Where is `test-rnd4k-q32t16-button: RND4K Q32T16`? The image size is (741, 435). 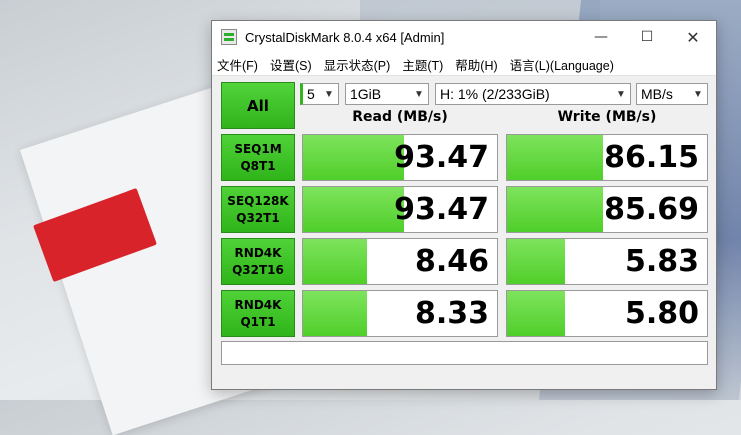
test-rnd4k-q32t16-button: RND4K Q32T16 is located at coordinates (258, 261).